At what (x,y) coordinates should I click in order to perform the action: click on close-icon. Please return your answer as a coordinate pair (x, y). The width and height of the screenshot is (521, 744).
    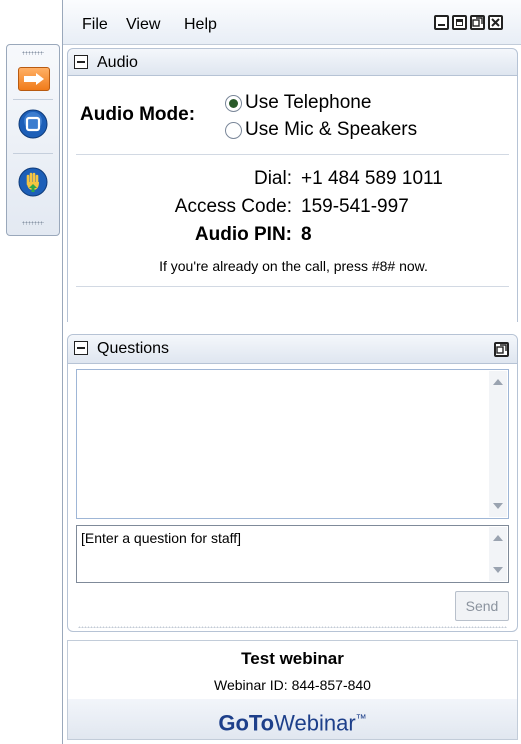
    Looking at the image, I should click on (495, 22).